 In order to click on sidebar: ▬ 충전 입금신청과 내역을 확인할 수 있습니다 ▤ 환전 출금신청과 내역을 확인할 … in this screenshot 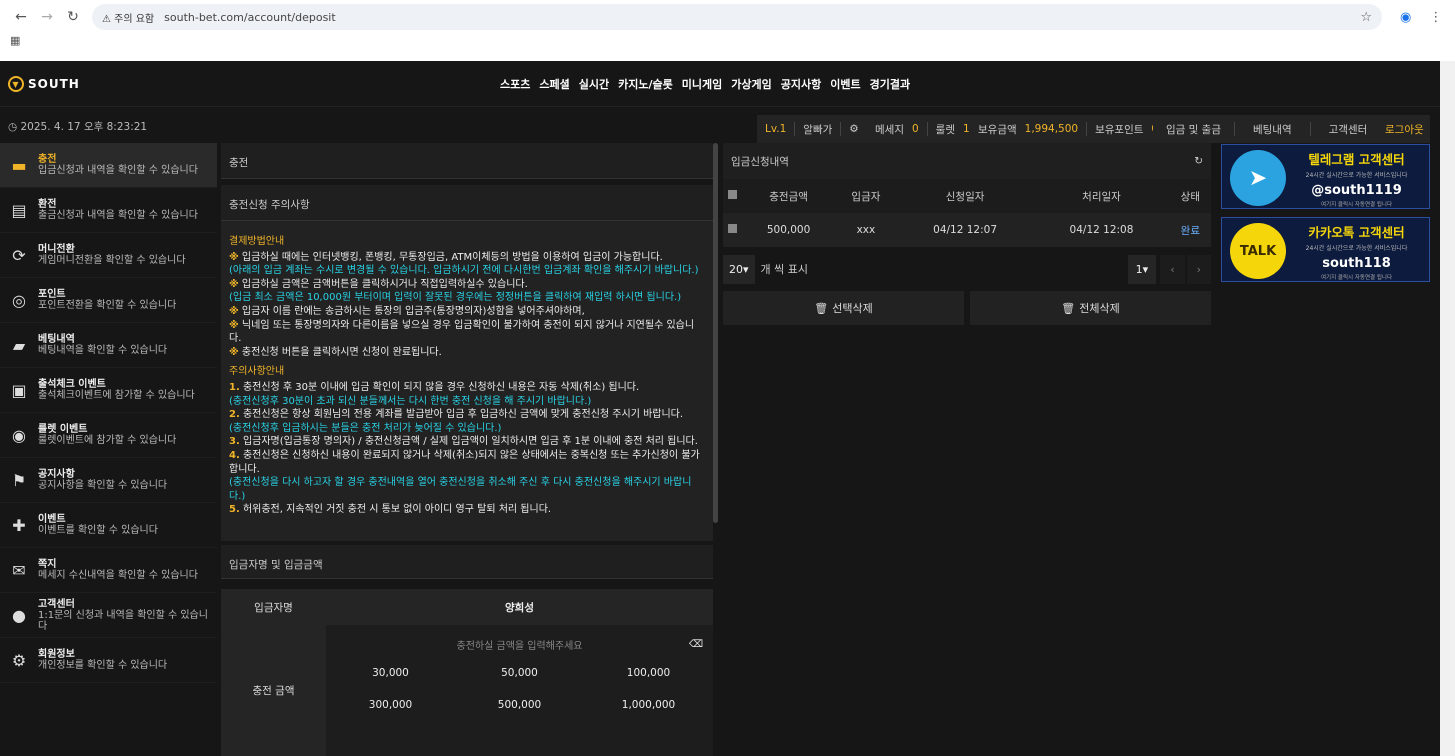, I will do `click(108, 413)`.